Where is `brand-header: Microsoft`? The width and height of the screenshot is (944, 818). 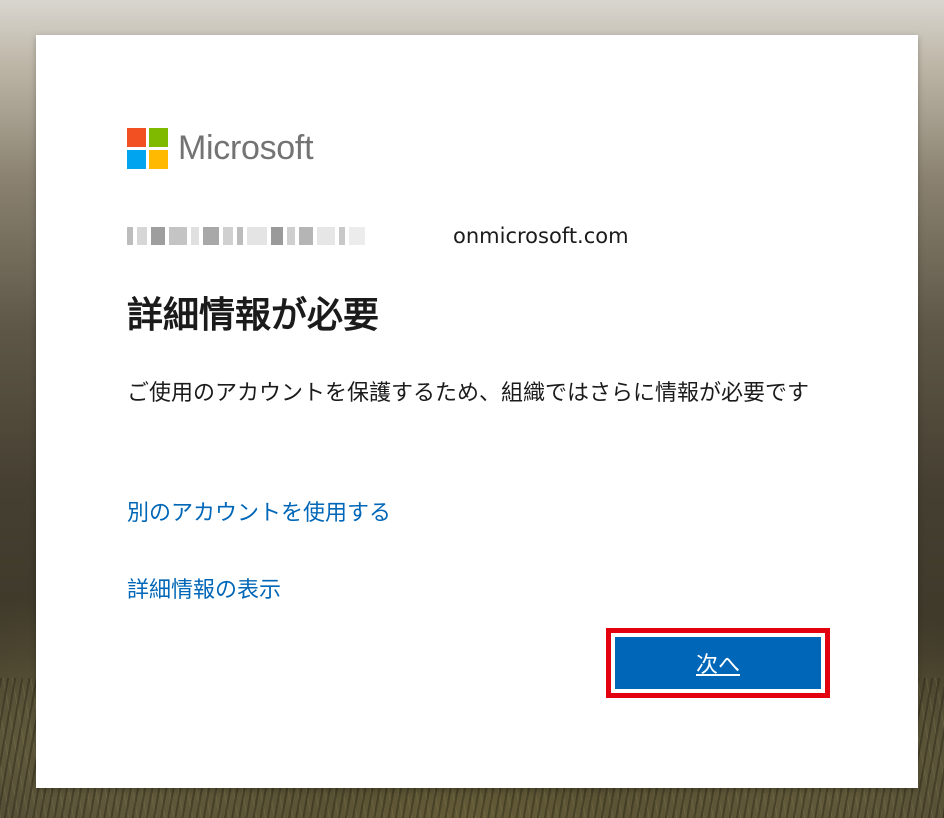 brand-header: Microsoft is located at coordinates (220, 148).